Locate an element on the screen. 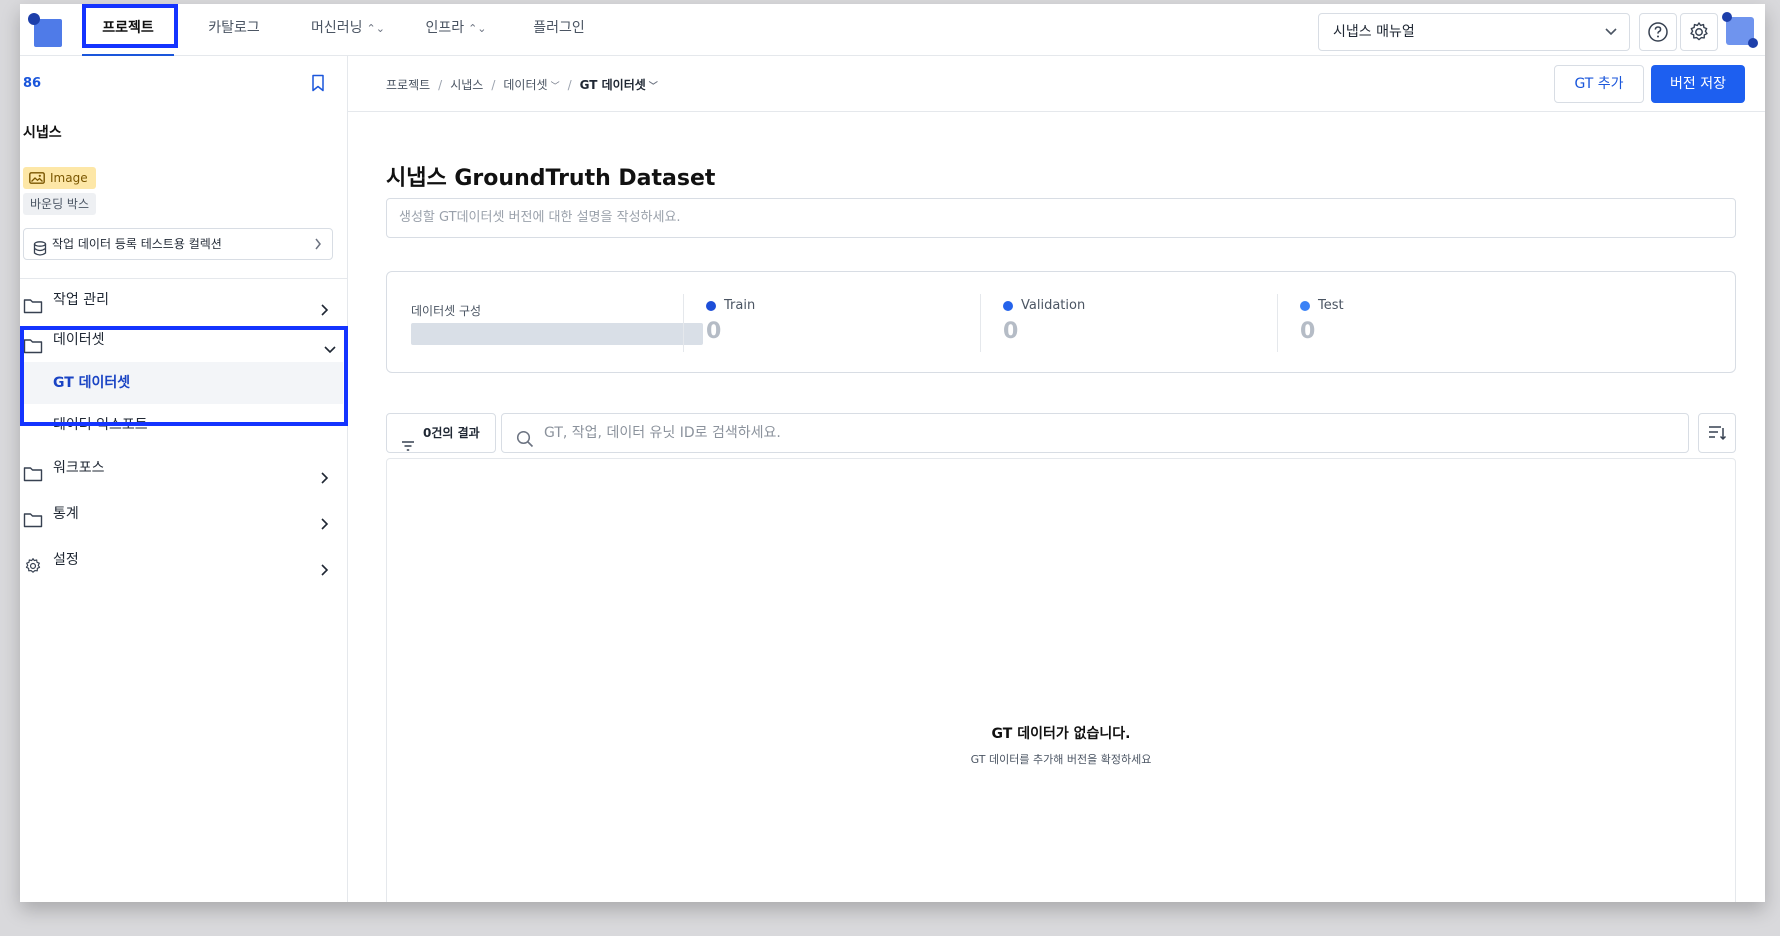  sidebar-item-stats: 통계 is located at coordinates (178, 514).